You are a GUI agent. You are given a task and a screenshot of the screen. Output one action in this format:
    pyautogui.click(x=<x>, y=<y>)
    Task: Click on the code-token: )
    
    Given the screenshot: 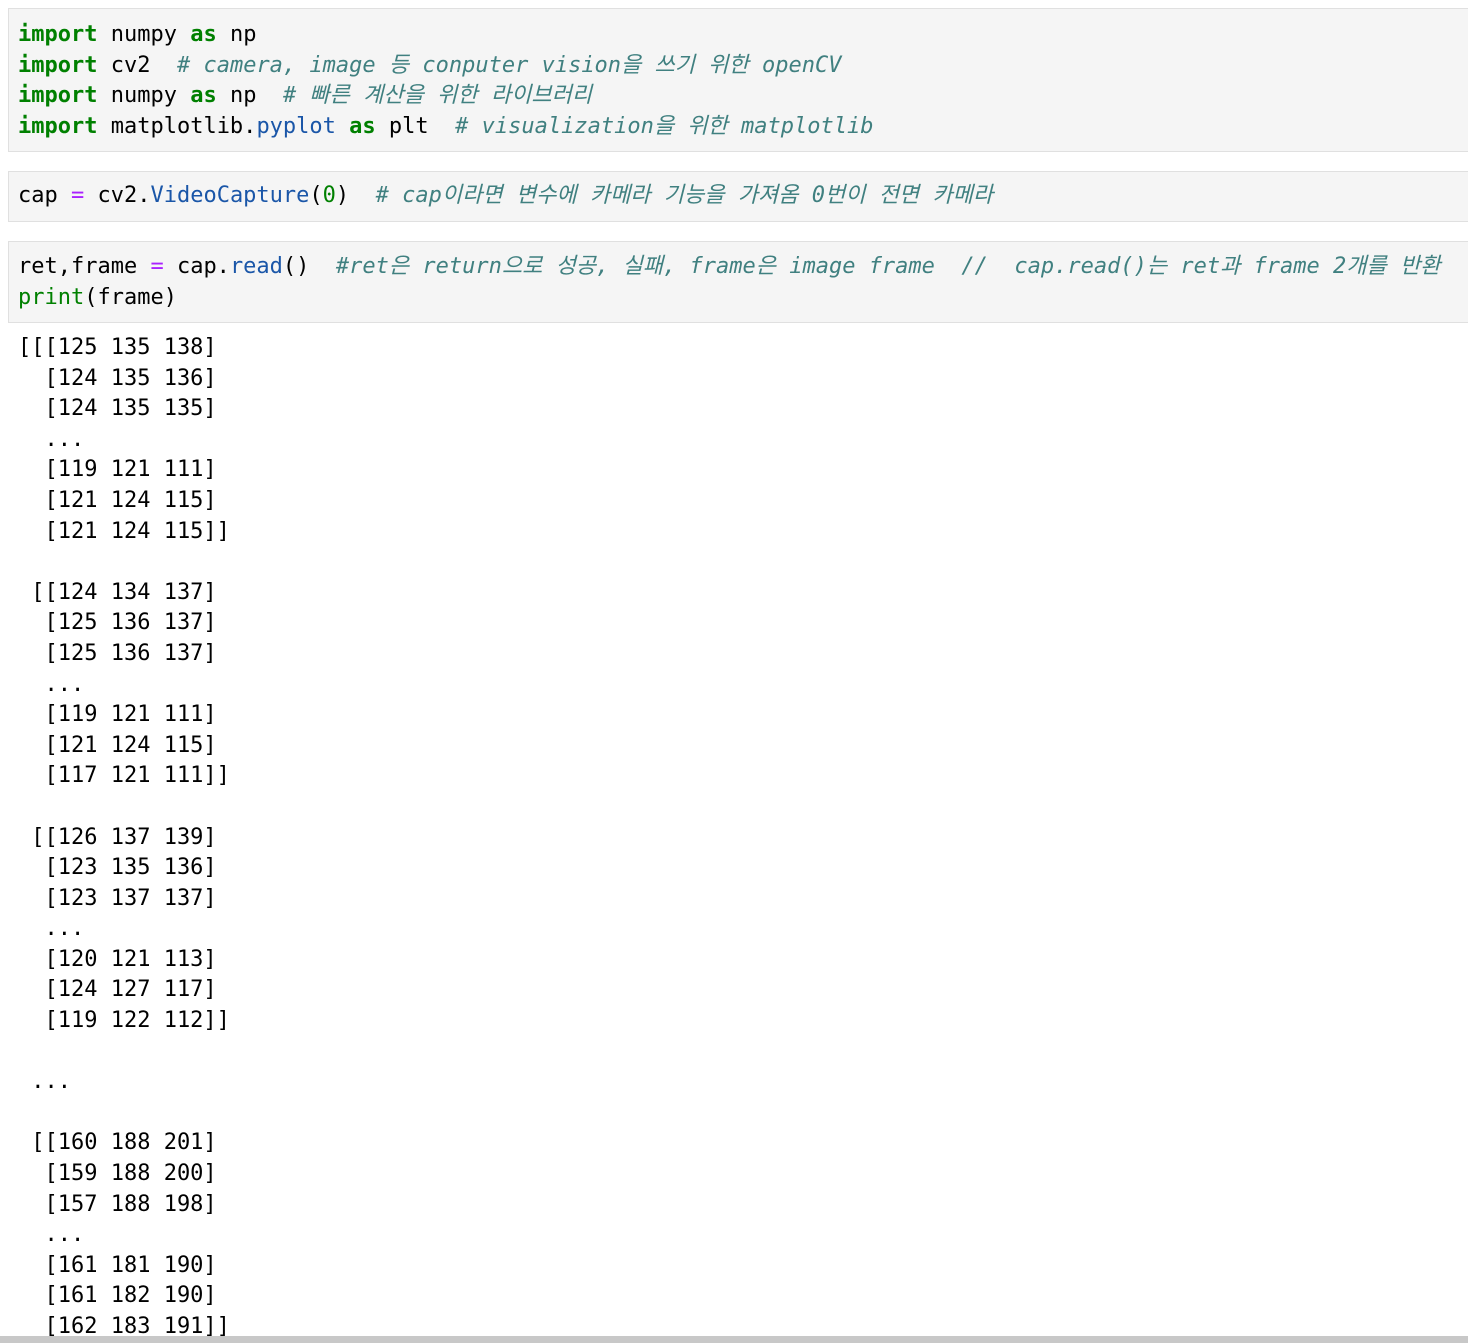 What is the action you would take?
    pyautogui.click(x=355, y=195)
    